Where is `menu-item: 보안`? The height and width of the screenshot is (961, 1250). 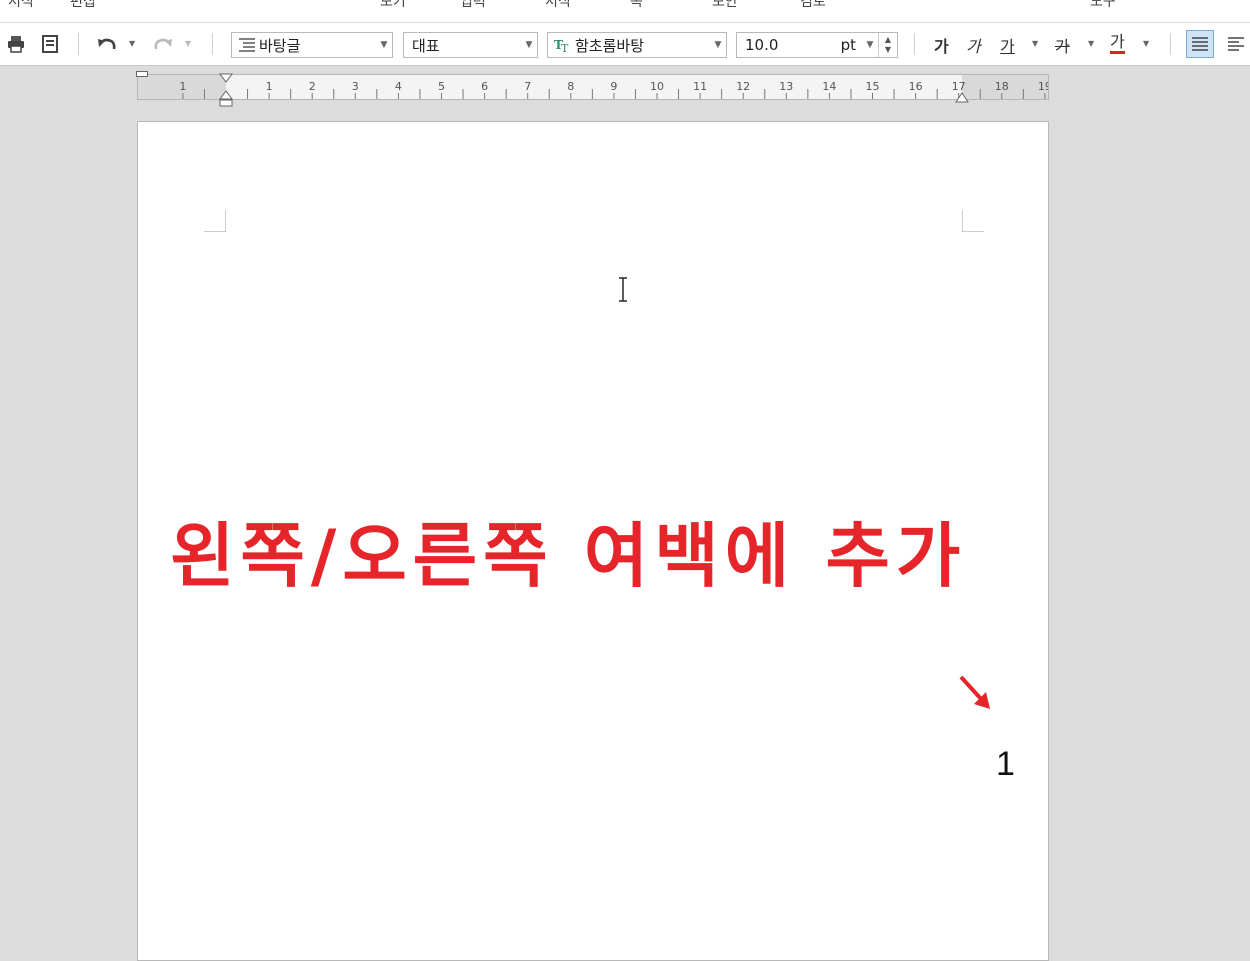 menu-item: 보안 is located at coordinates (725, 5).